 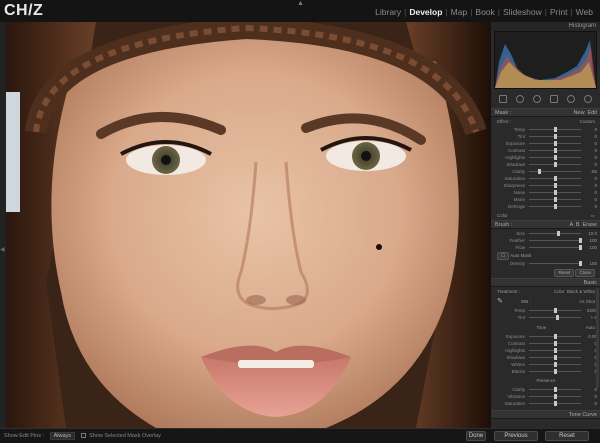 I want to click on slider-temp: Temp 0, so click(x=545, y=129).